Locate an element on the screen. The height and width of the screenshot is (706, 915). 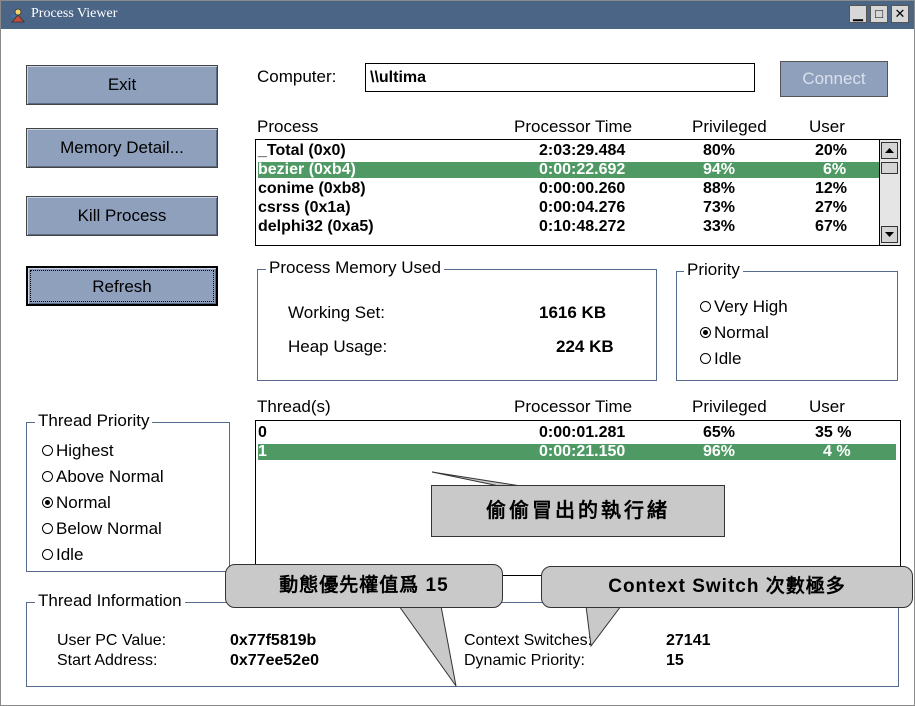
callout-thread: 偷偷冒出的執行緒 is located at coordinates (578, 511).